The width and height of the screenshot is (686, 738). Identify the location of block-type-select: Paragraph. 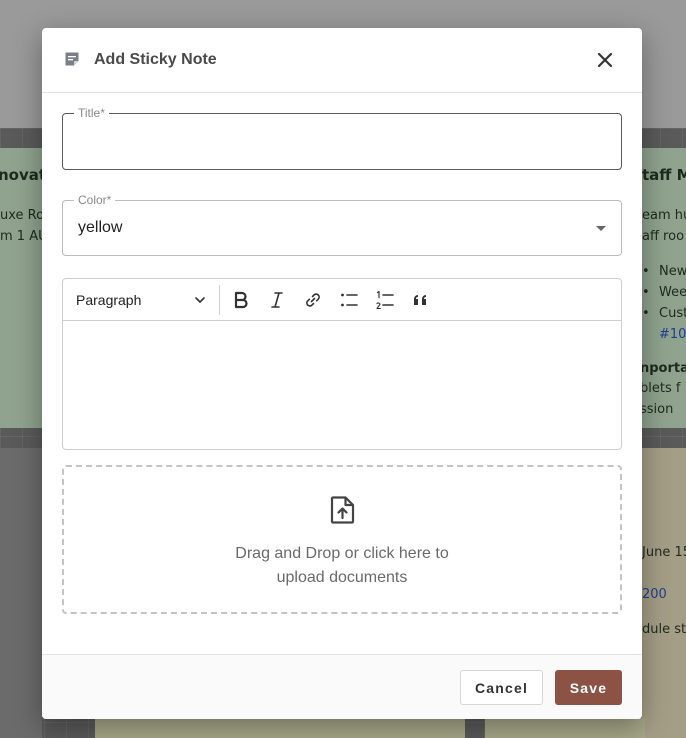
(108, 300).